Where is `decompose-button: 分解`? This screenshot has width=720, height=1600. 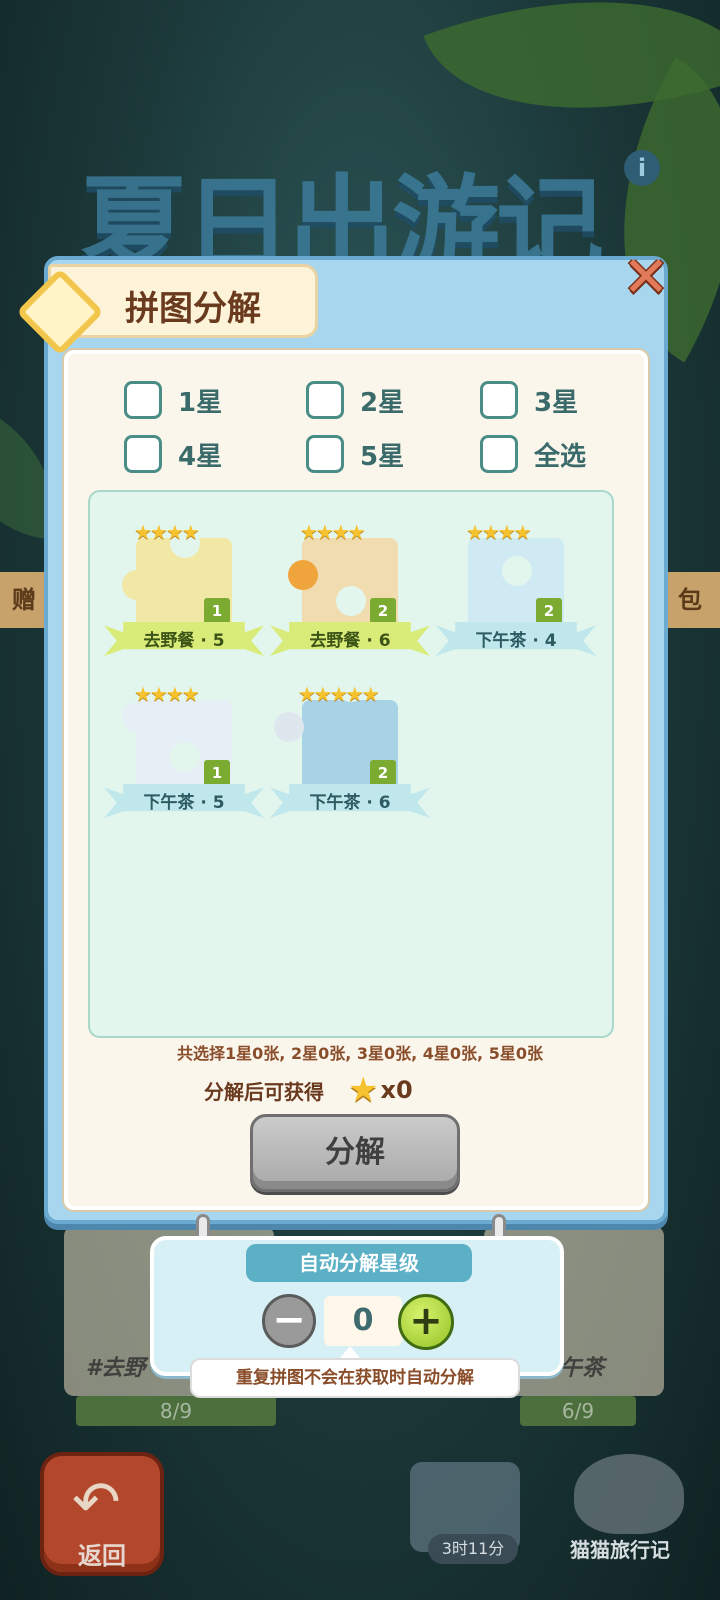 decompose-button: 分解 is located at coordinates (355, 1153).